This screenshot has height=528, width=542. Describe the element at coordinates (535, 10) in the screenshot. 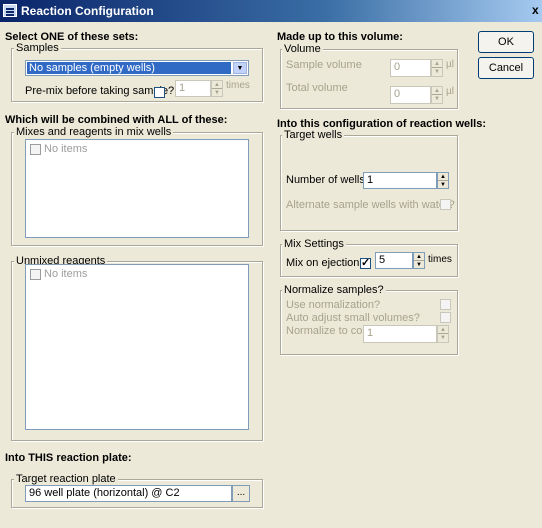

I see `close-icon: x` at that location.